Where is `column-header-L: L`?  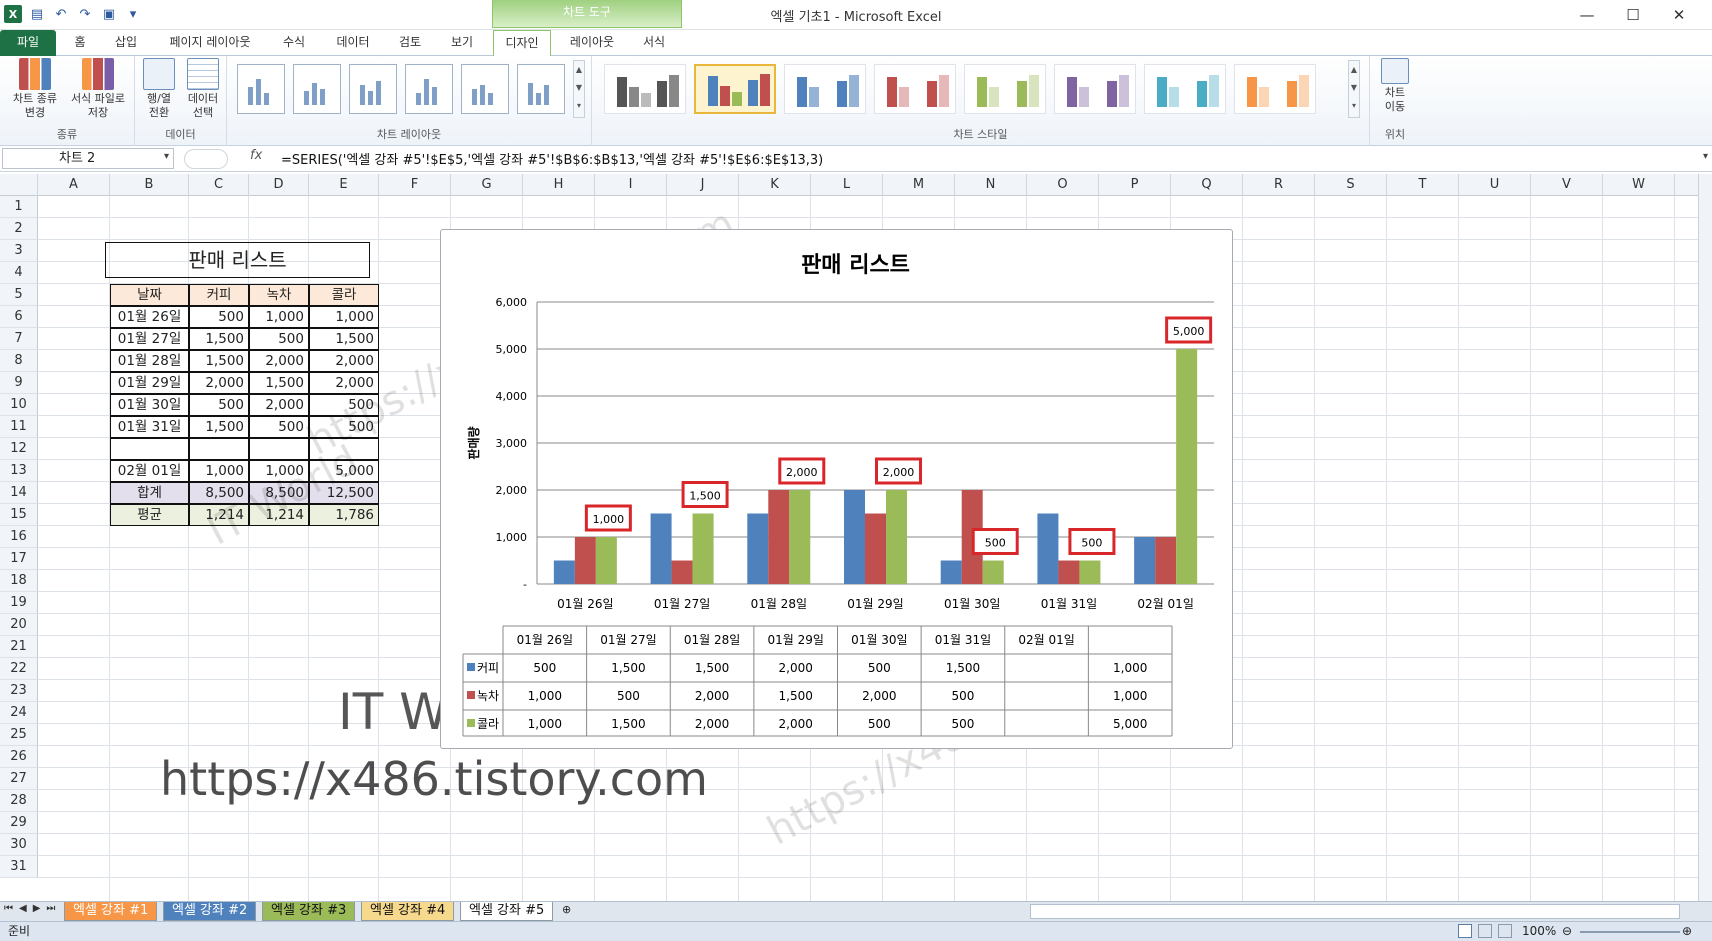 column-header-L: L is located at coordinates (847, 185).